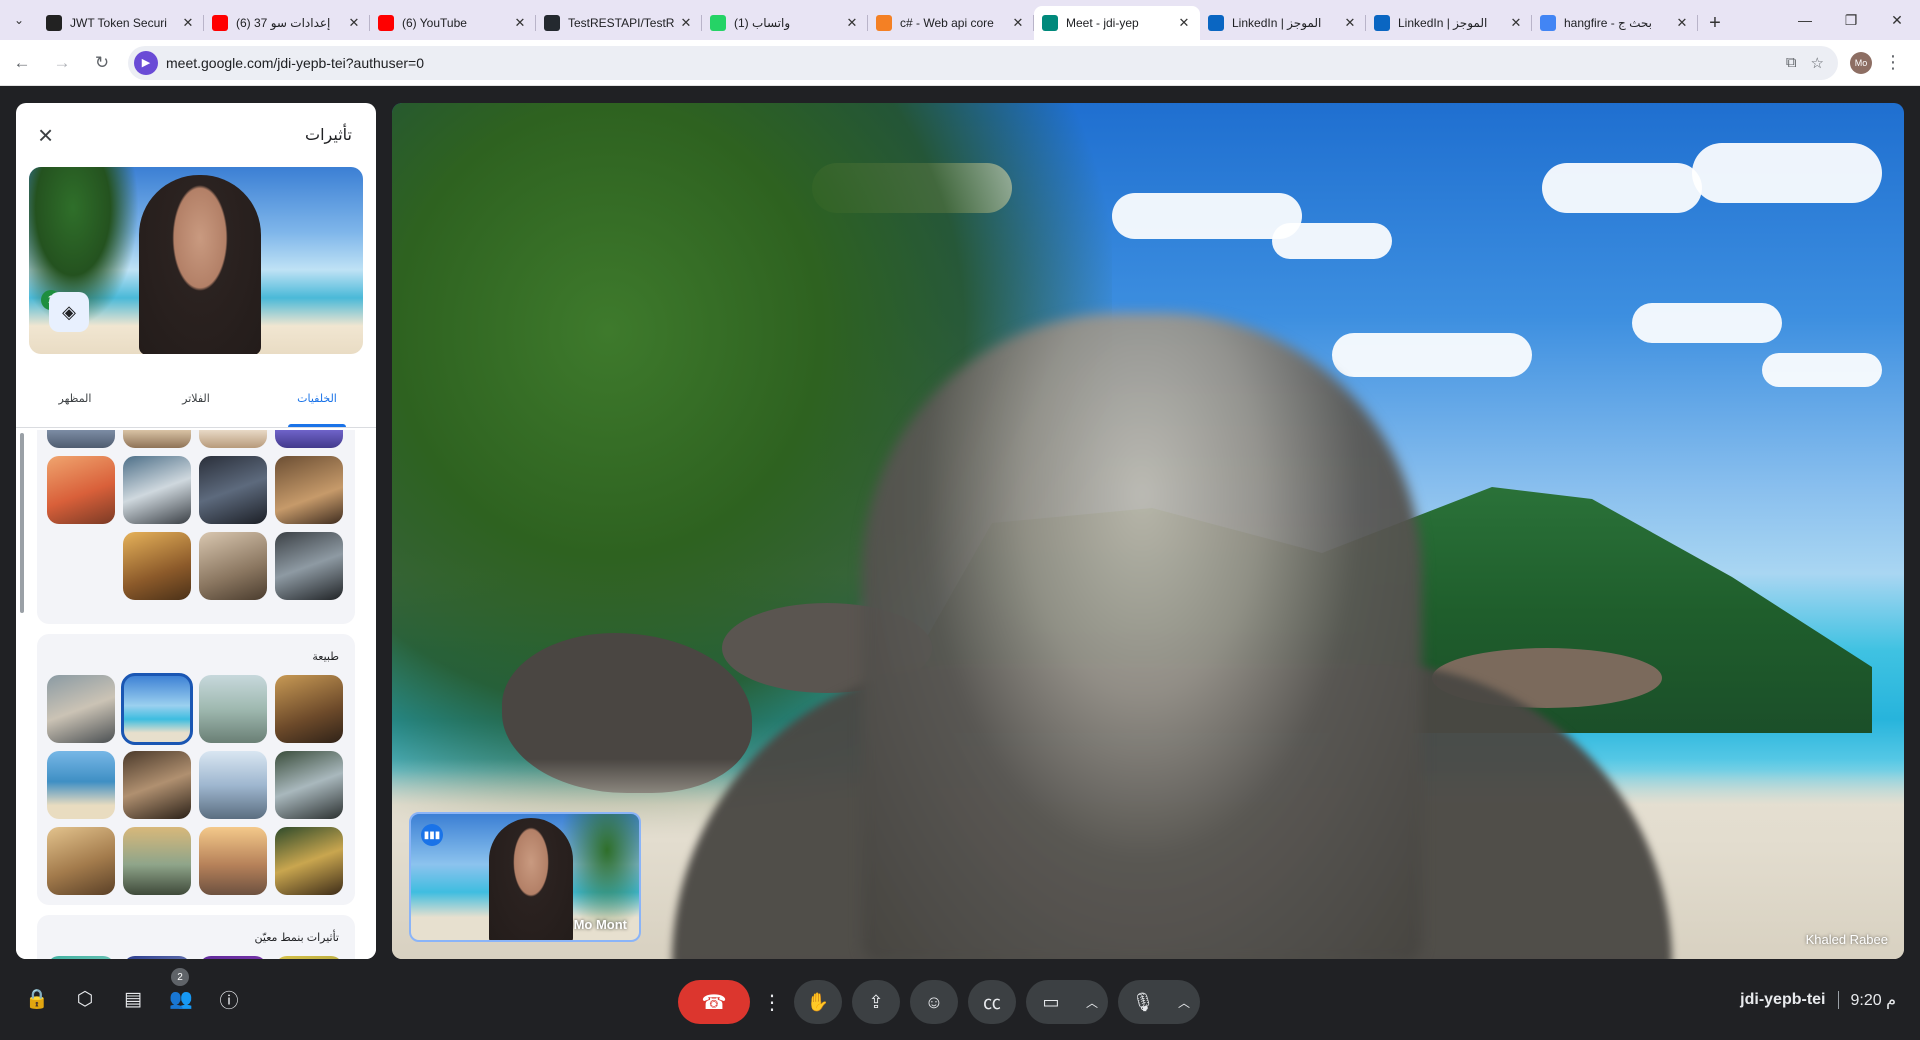 Image resolution: width=1920 pixels, height=1040 pixels. Describe the element at coordinates (714, 1002) in the screenshot. I see `leave-call-button: ☎` at that location.